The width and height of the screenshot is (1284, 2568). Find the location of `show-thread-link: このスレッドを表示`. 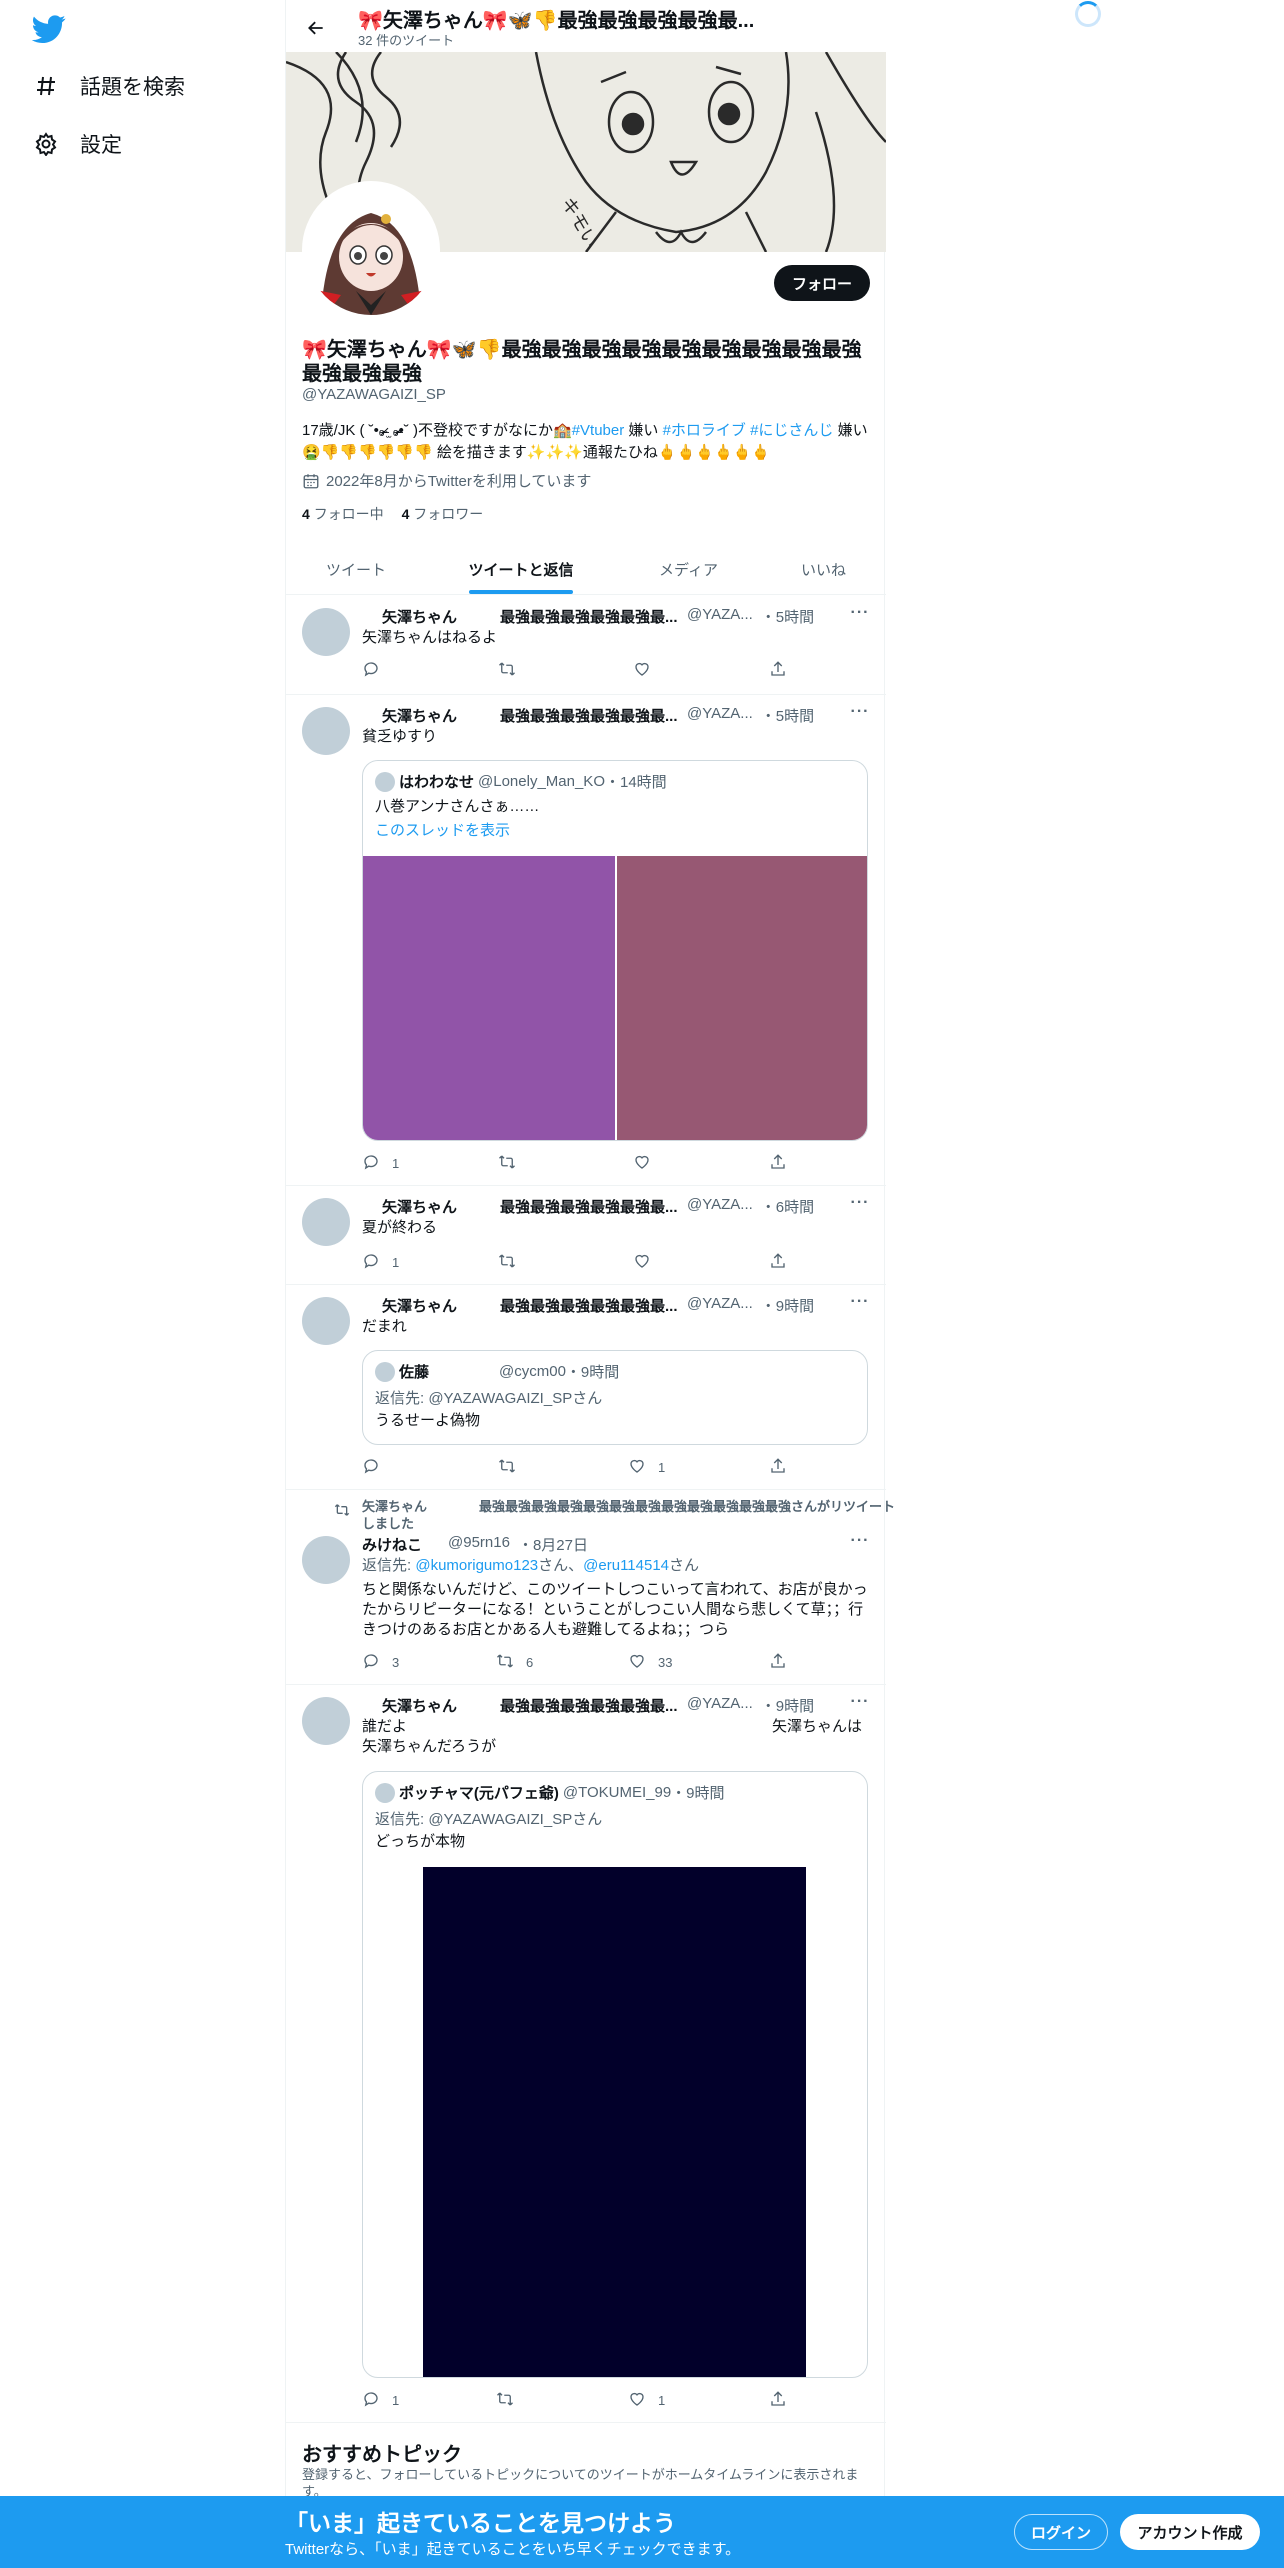

show-thread-link: このスレッドを表示 is located at coordinates (442, 831).